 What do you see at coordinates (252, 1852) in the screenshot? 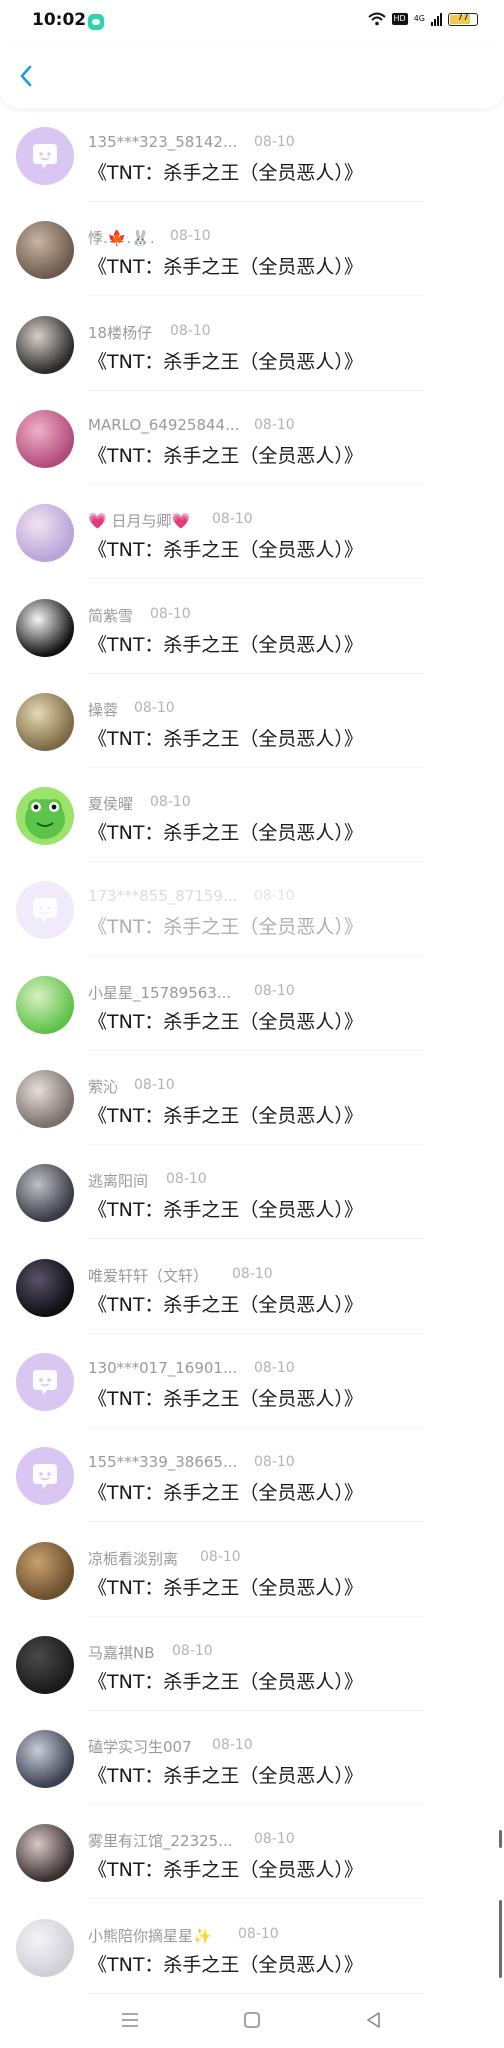
I see `list-item: 雾里有江馆_22325... 08-10 《TNT：杀手之王（全员恶人）》` at bounding box center [252, 1852].